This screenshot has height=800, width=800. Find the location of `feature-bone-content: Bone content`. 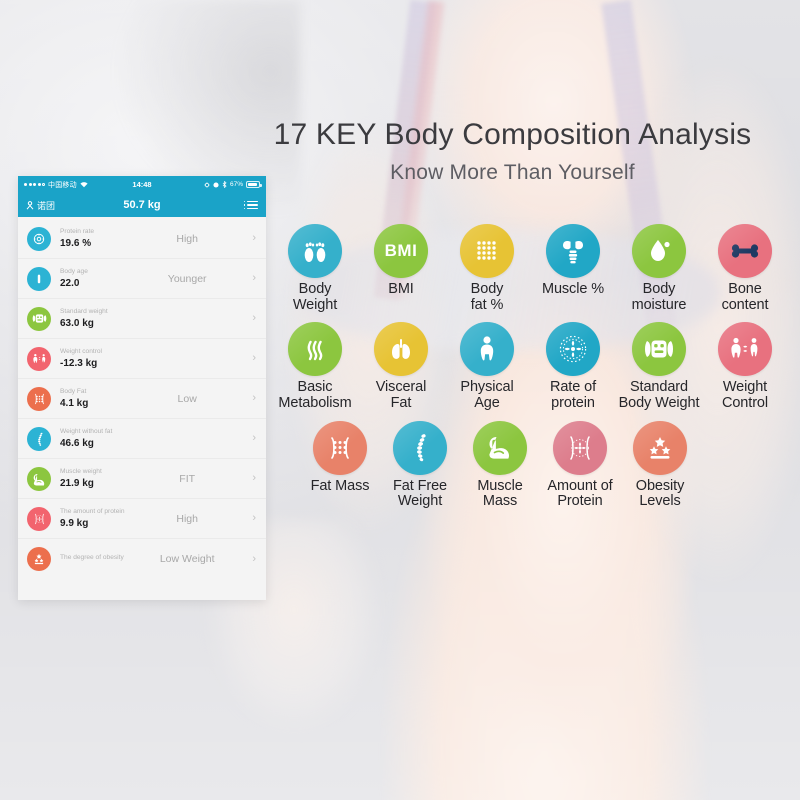

feature-bone-content: Bone content is located at coordinates (745, 268).